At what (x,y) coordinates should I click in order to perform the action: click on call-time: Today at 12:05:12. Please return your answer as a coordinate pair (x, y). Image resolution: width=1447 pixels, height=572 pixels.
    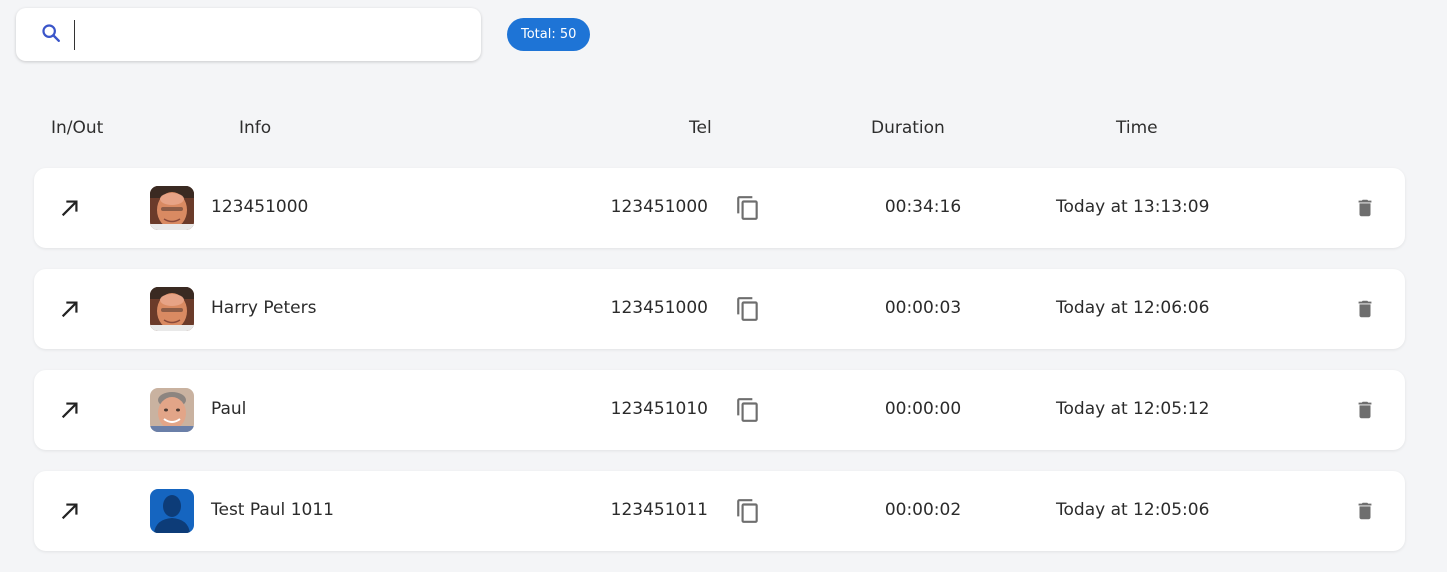
    Looking at the image, I should click on (1133, 409).